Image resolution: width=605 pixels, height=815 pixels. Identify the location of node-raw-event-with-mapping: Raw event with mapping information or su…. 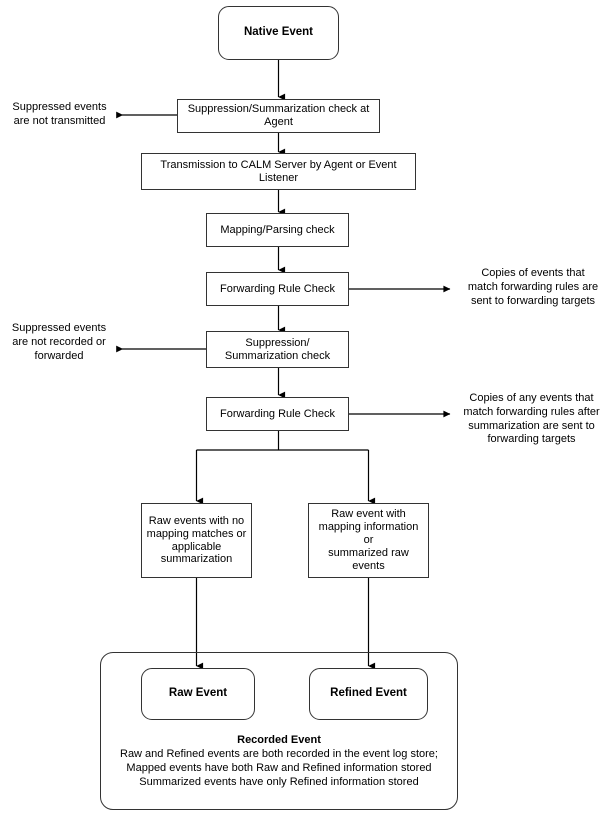
(368, 540).